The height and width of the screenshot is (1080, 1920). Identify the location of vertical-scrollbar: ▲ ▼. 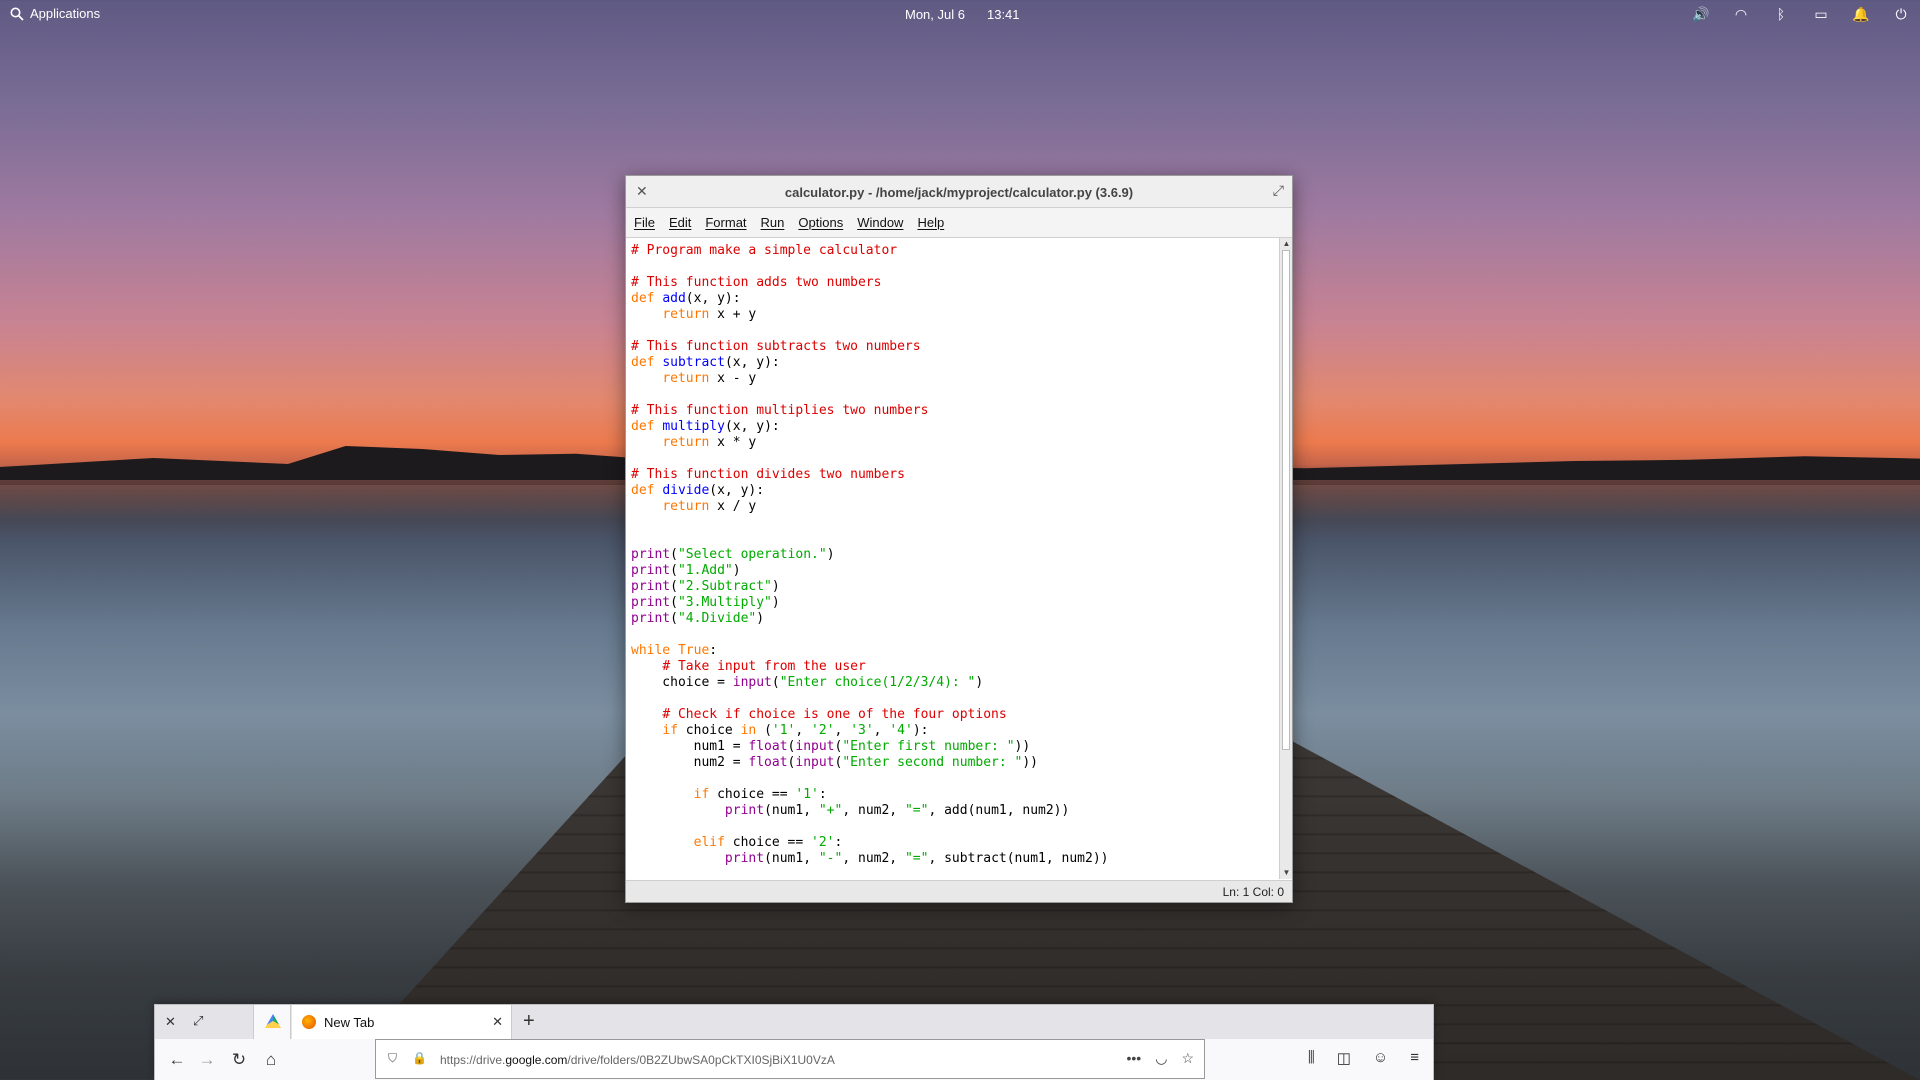
(1285, 558).